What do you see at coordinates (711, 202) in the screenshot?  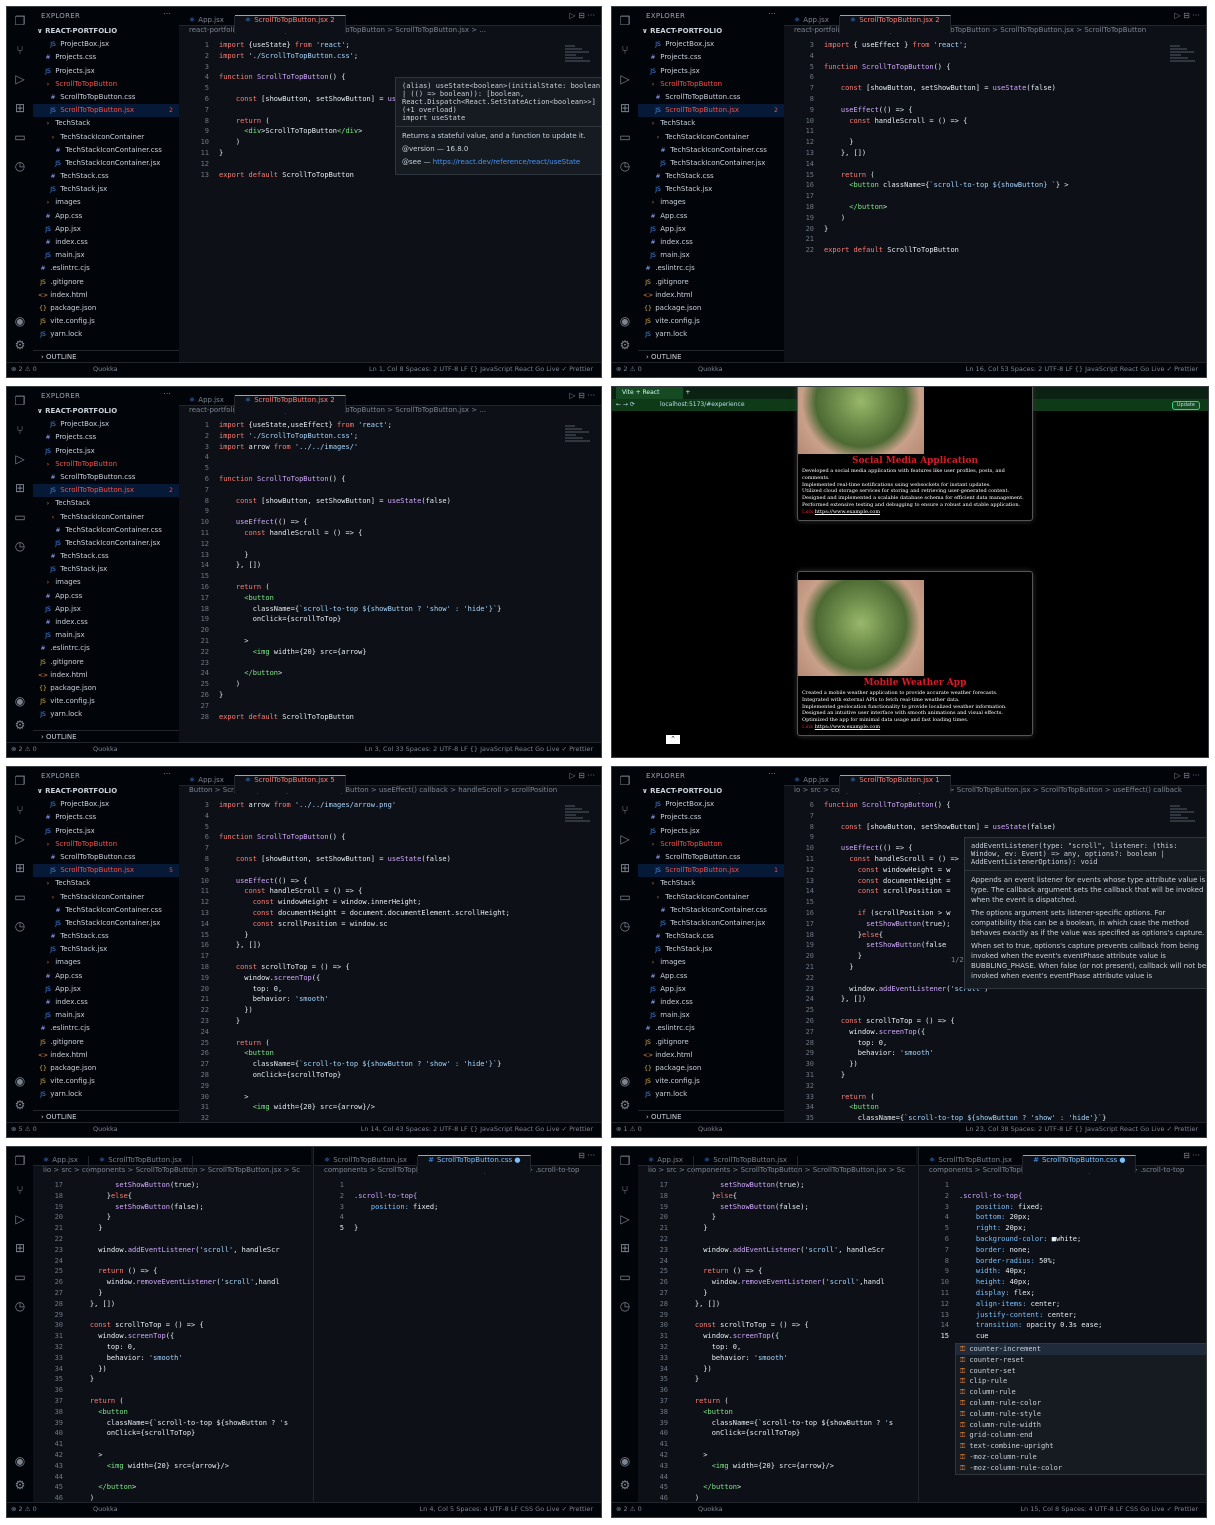 I see `file-tree-item: › images` at bounding box center [711, 202].